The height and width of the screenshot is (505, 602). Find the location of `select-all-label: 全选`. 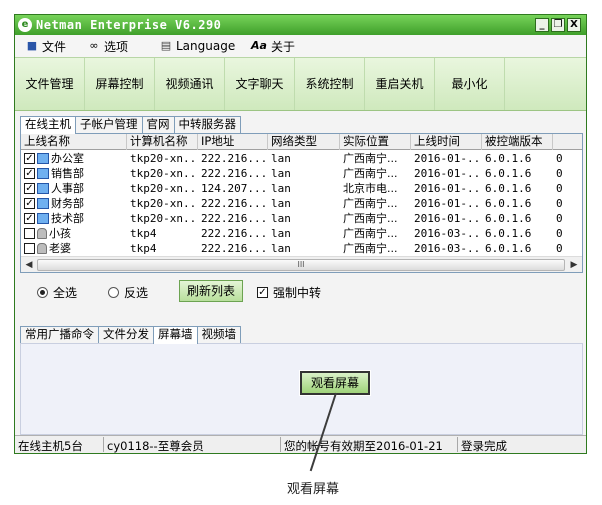

select-all-label: 全选 is located at coordinates (65, 292).